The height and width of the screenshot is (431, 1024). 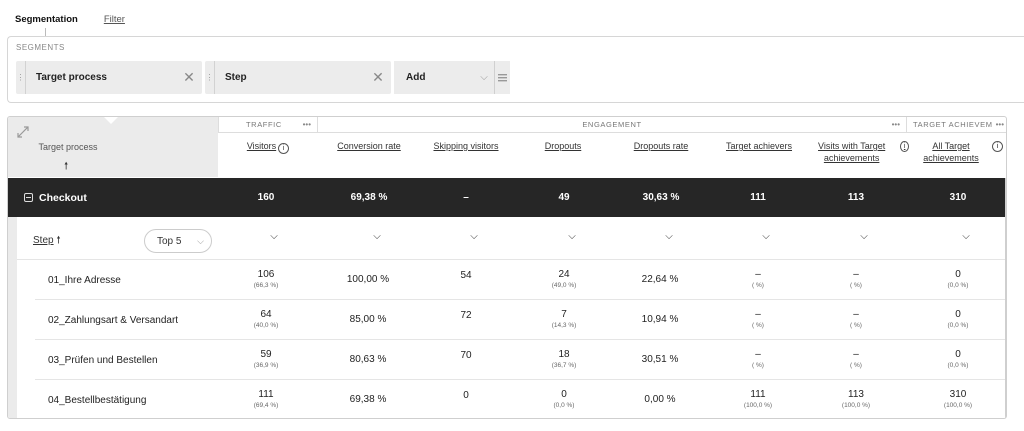 I want to click on col-target-achievers: Target achievers, so click(x=759, y=146).